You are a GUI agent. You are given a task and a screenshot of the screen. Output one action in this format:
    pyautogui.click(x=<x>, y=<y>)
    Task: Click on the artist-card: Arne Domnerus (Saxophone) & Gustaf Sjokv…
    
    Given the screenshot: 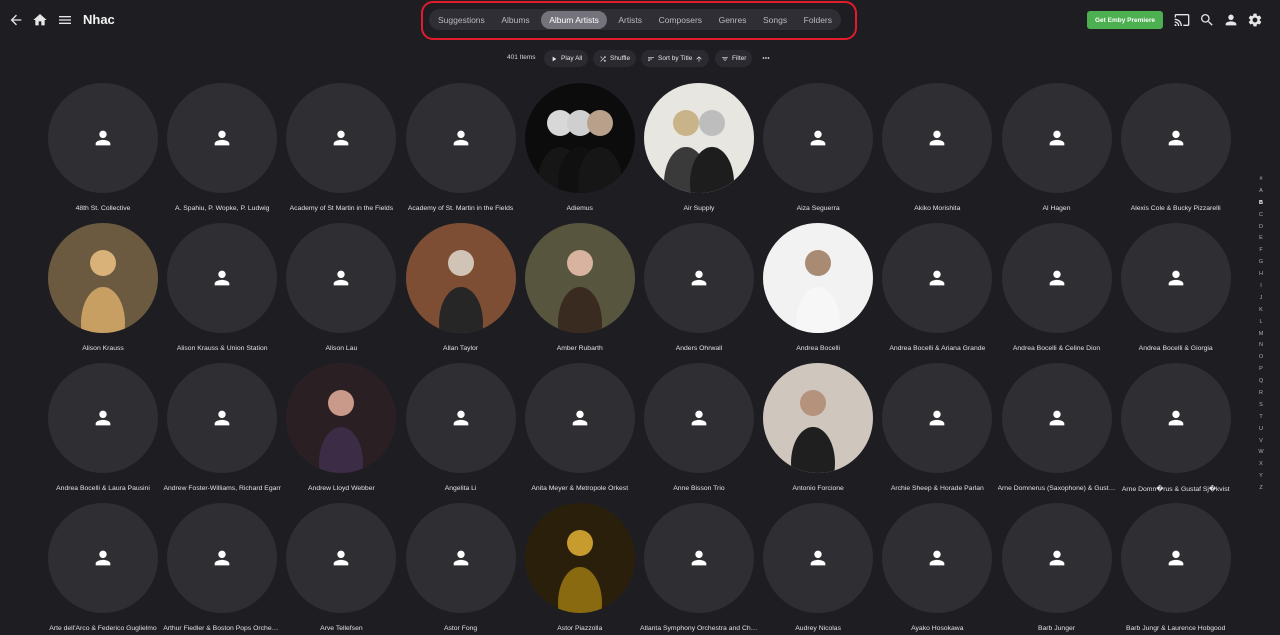 What is the action you would take?
    pyautogui.click(x=1057, y=427)
    